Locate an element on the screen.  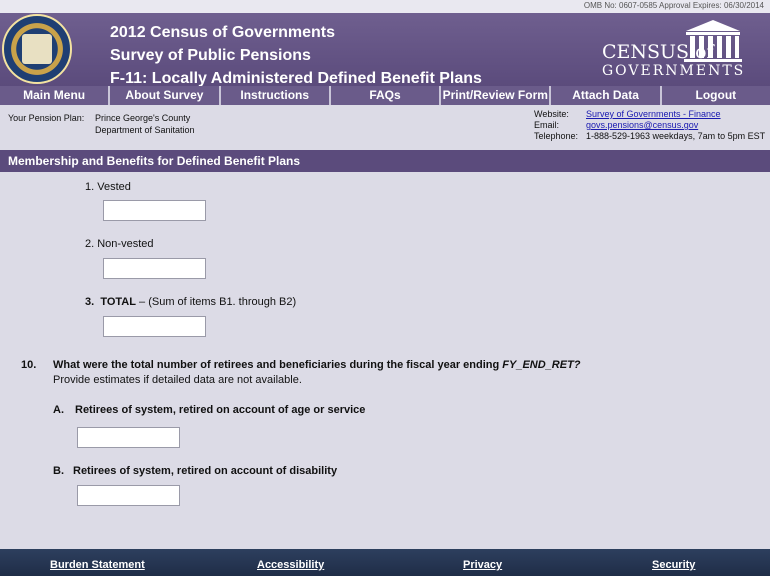
non-vested-input-box is located at coordinates (154, 268).